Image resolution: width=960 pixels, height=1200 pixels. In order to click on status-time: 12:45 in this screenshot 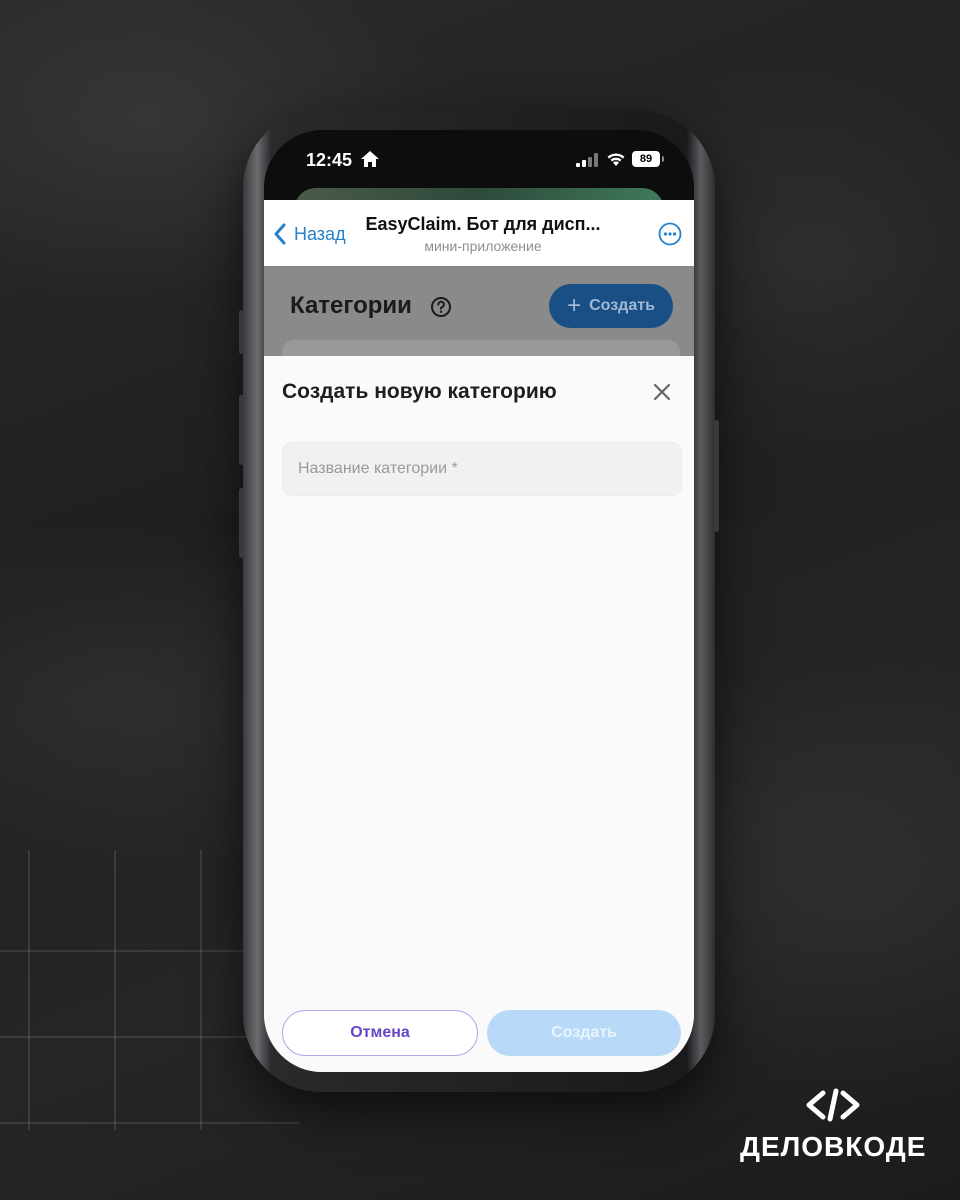, I will do `click(329, 160)`.